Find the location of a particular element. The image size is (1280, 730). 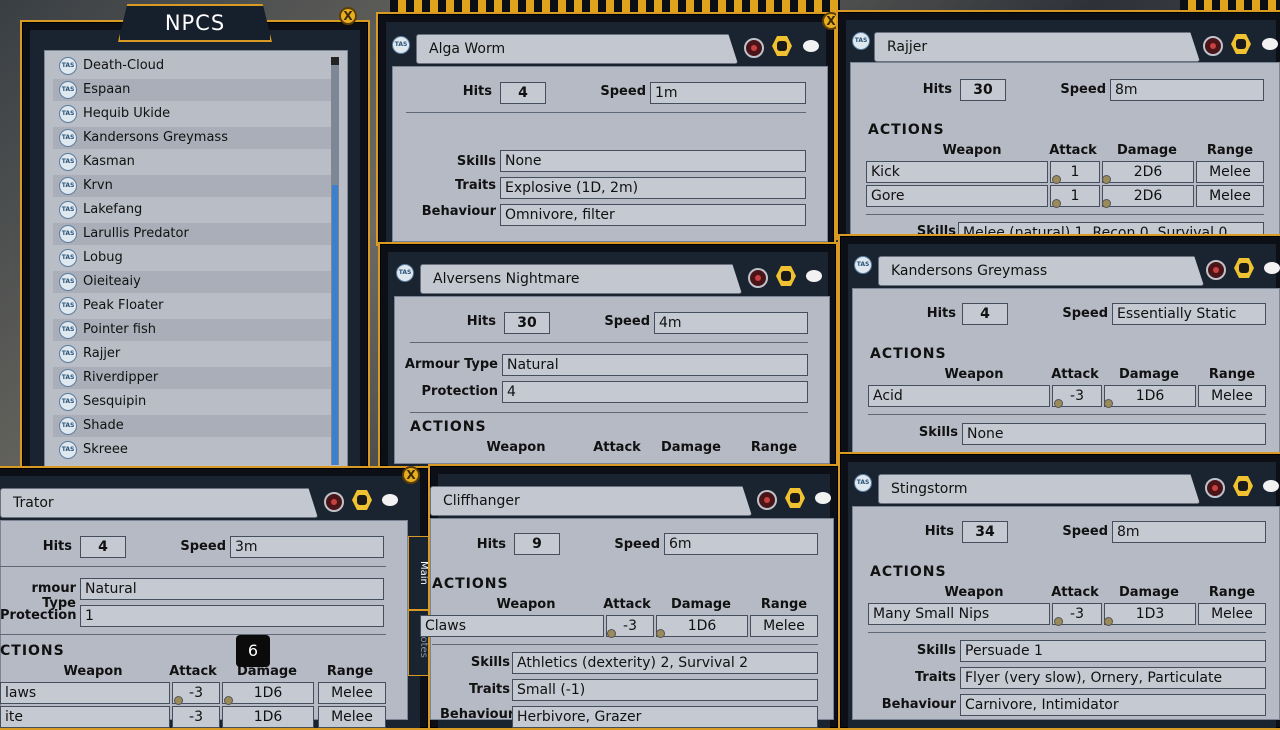

npc-name-field: Cliffhanger is located at coordinates (591, 501).